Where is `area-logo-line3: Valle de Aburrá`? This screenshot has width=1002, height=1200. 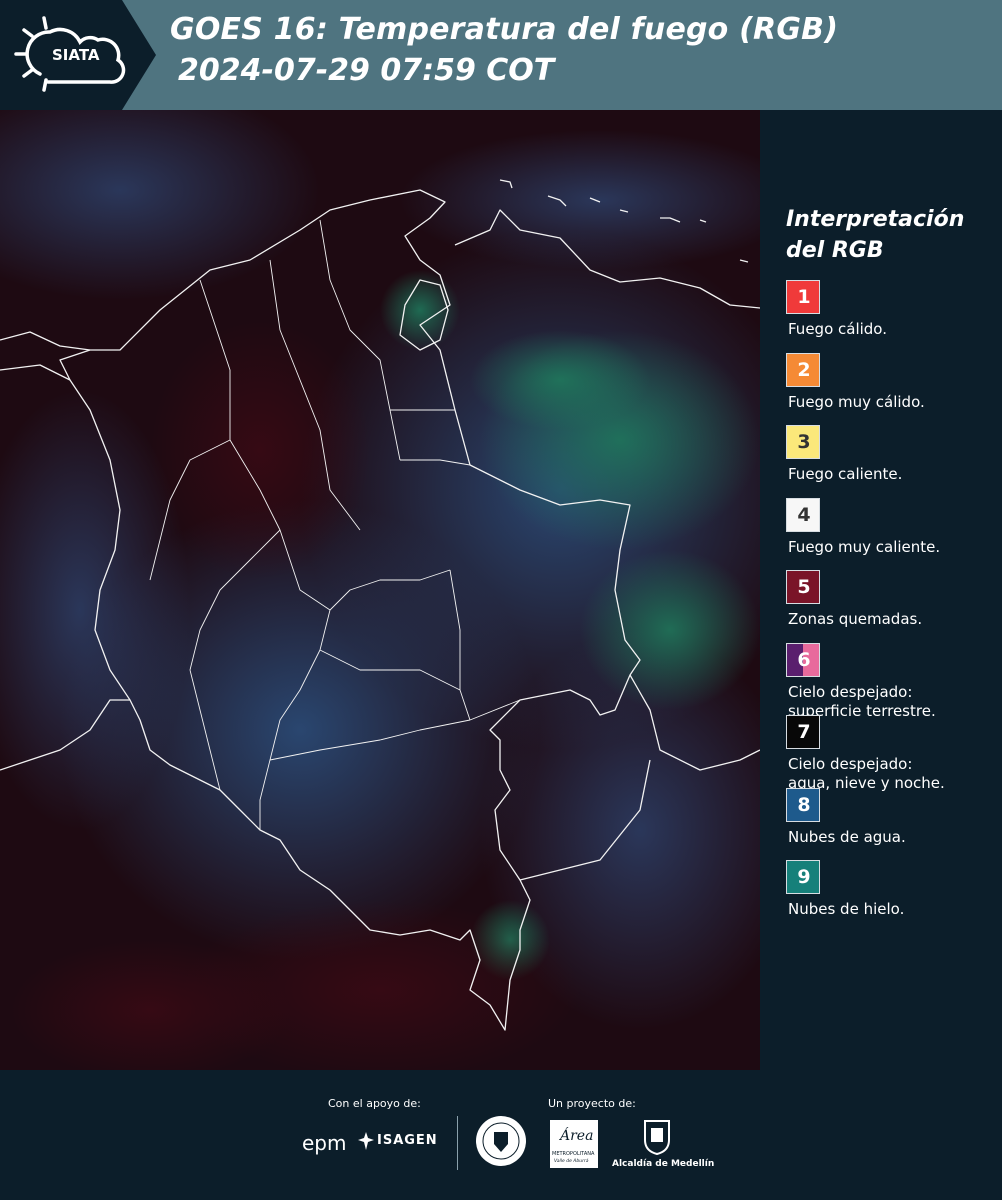 area-logo-line3: Valle de Aburrá is located at coordinates (571, 1161).